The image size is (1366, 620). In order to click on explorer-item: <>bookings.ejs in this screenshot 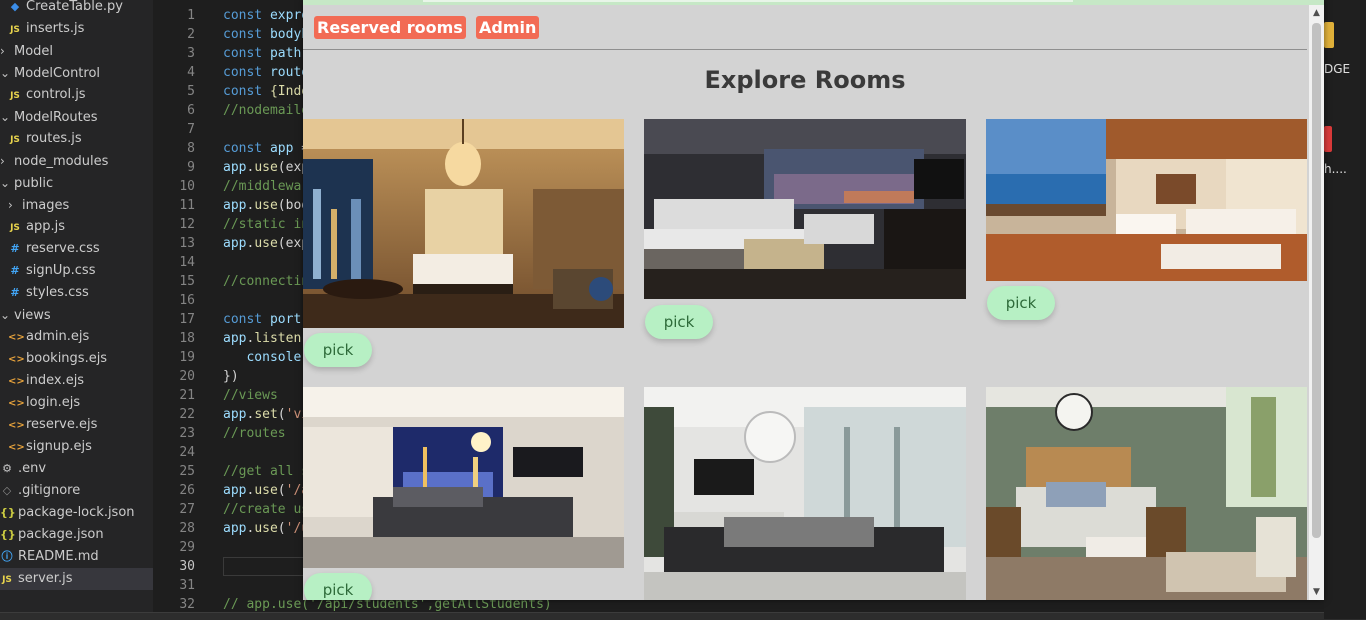, I will do `click(76, 359)`.